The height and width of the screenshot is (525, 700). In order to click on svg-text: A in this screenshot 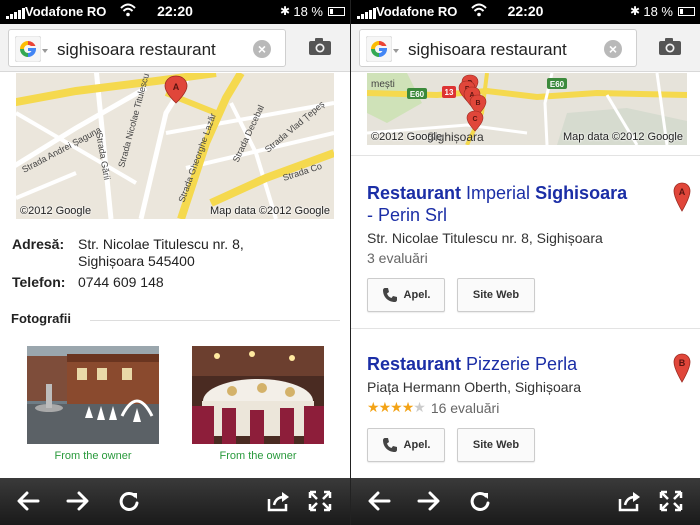, I will do `click(176, 87)`.